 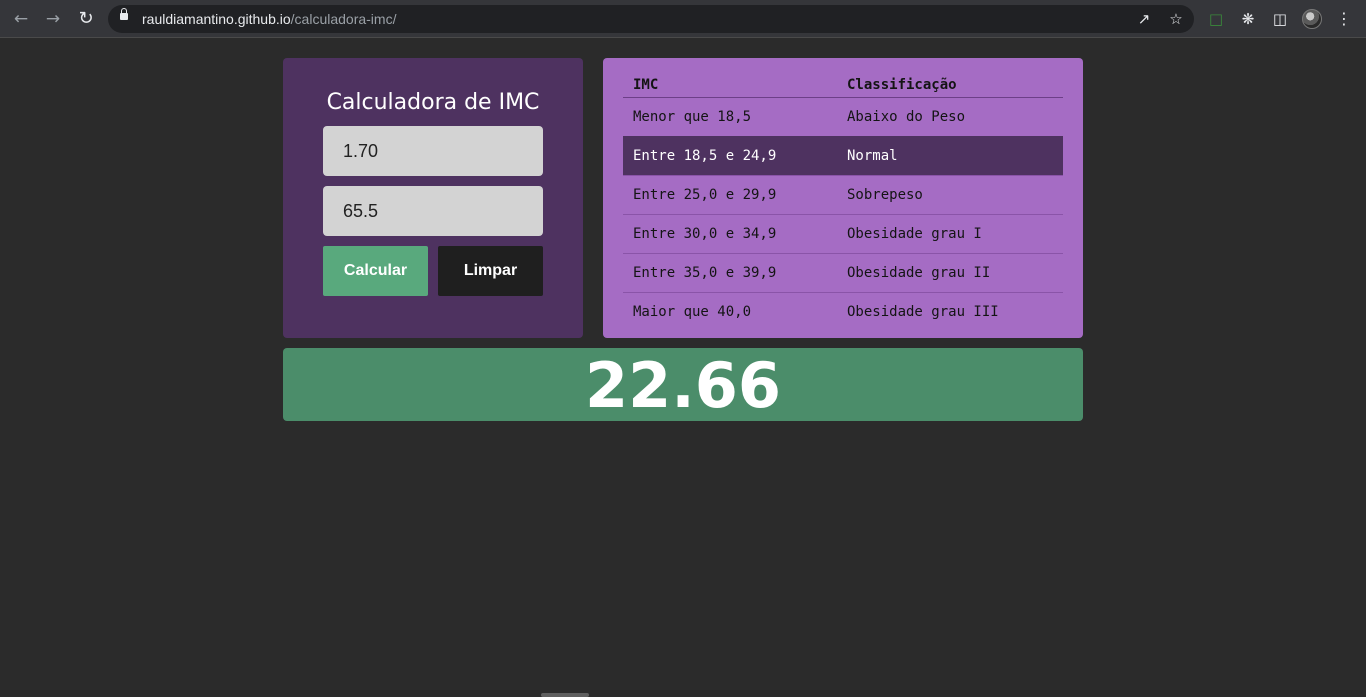 I want to click on calculator-card: Calculadora de IMC Calcular Limpar, so click(x=433, y=198).